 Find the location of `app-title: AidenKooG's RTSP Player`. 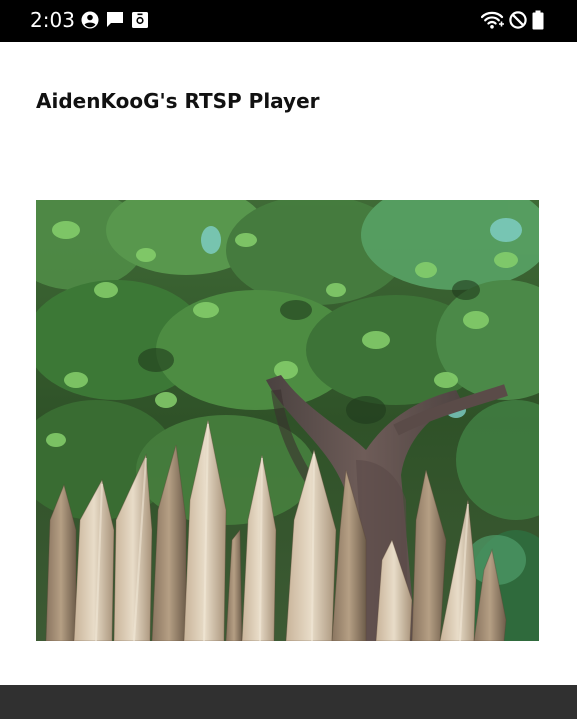

app-title: AidenKooG's RTSP Player is located at coordinates (178, 101).